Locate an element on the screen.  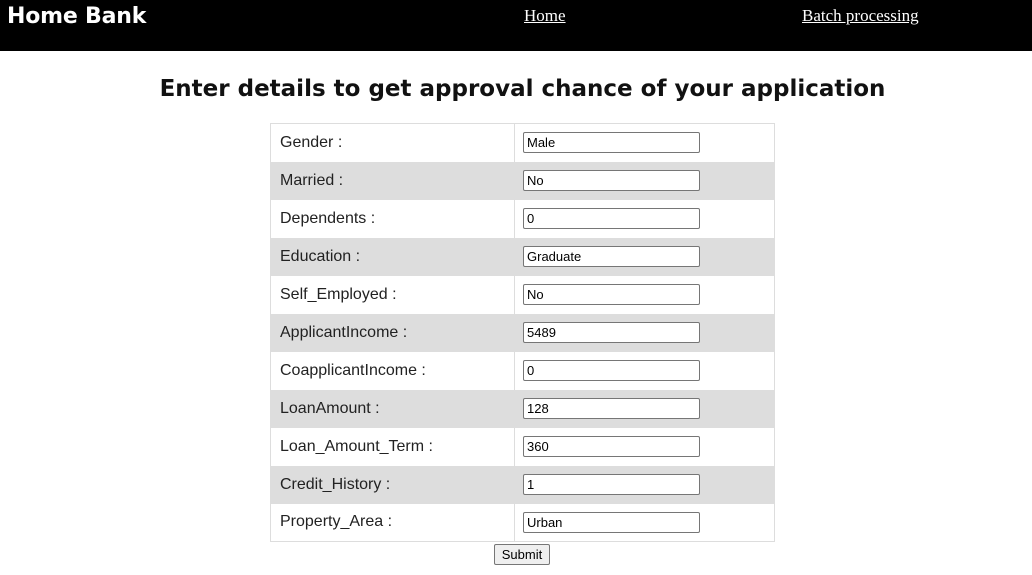
form-row-gender: Gender : is located at coordinates (522, 142).